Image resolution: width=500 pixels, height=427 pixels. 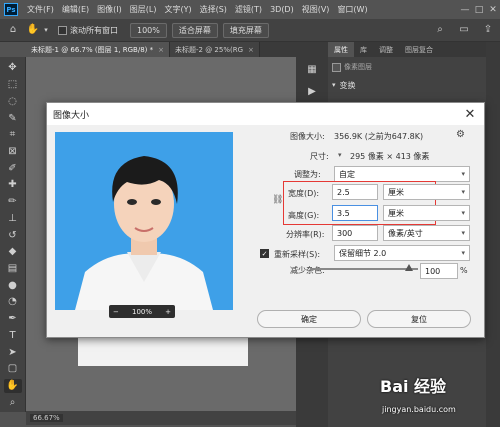 What do you see at coordinates (355, 192) in the screenshot?
I see `width-input: 2.5` at bounding box center [355, 192].